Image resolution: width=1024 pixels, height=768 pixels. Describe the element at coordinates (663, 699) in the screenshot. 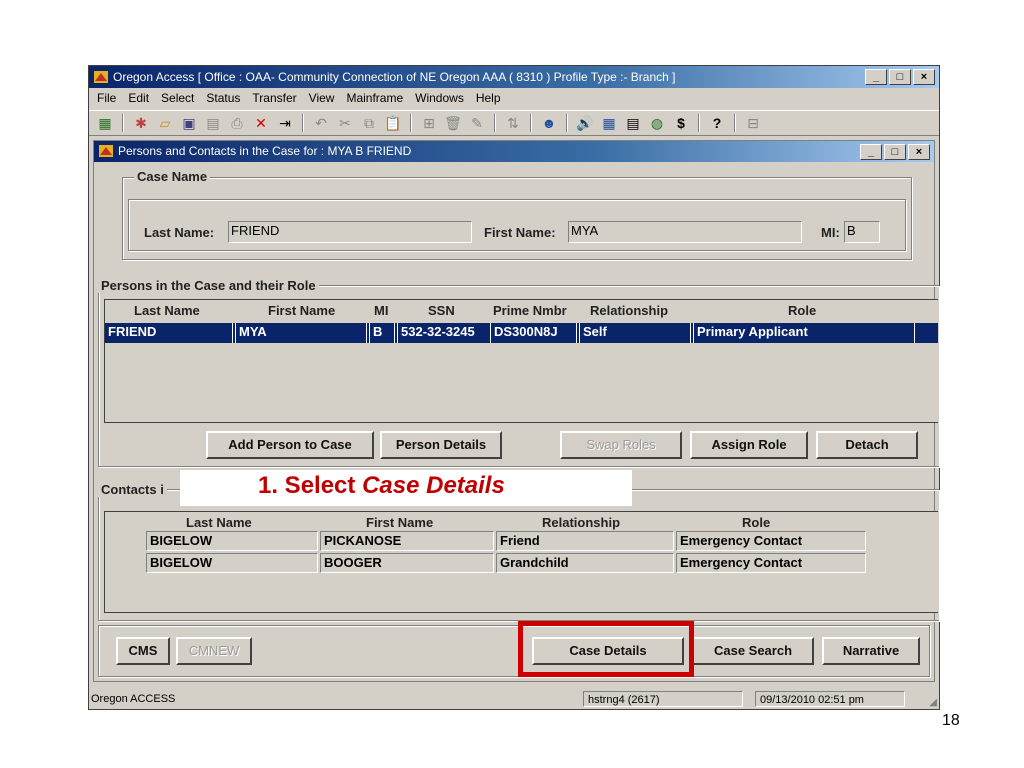

I see `status-user: hstrng4 (2617)` at that location.